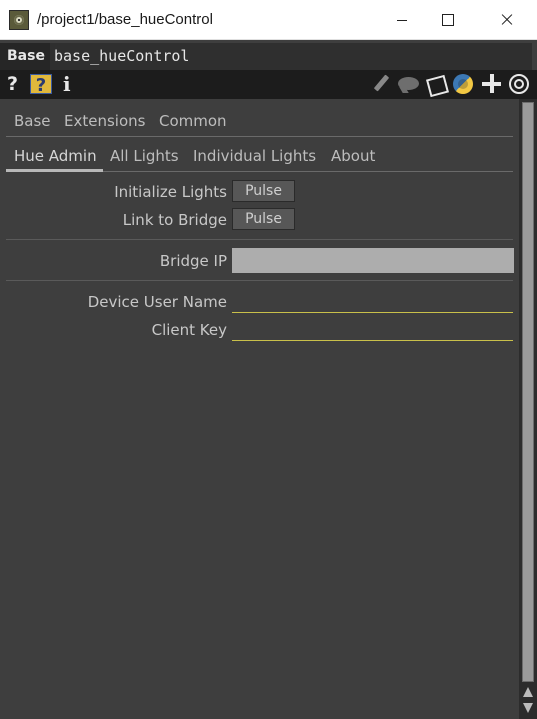 The height and width of the screenshot is (719, 537). I want to click on clipboard-icon, so click(436, 84).